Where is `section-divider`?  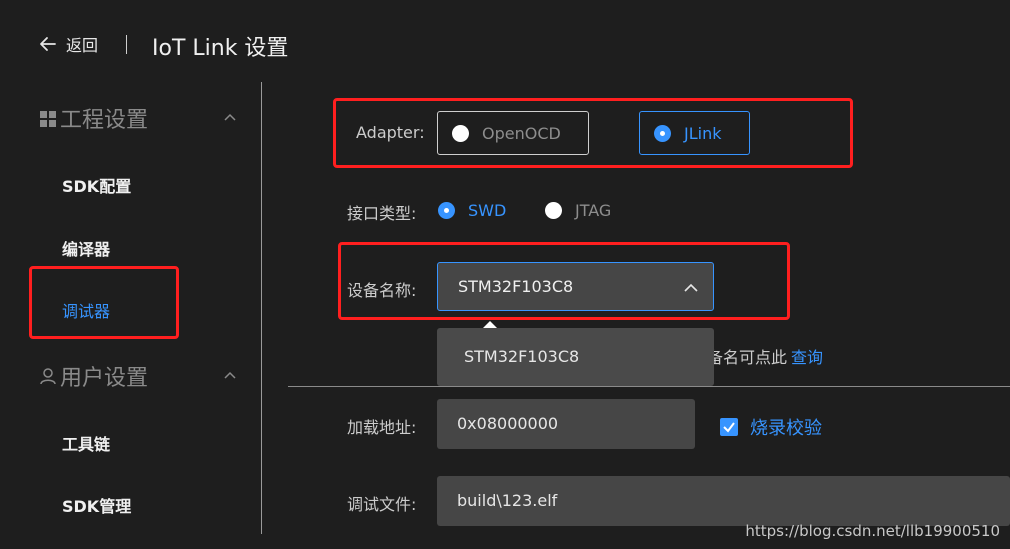
section-divider is located at coordinates (649, 386).